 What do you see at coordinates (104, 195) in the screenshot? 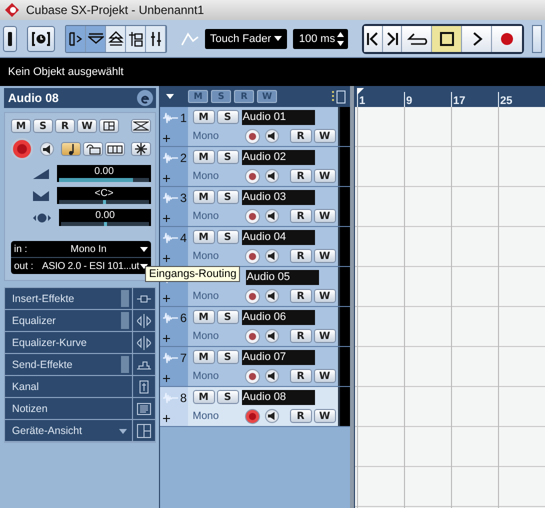
I see `pan-display: <C>` at bounding box center [104, 195].